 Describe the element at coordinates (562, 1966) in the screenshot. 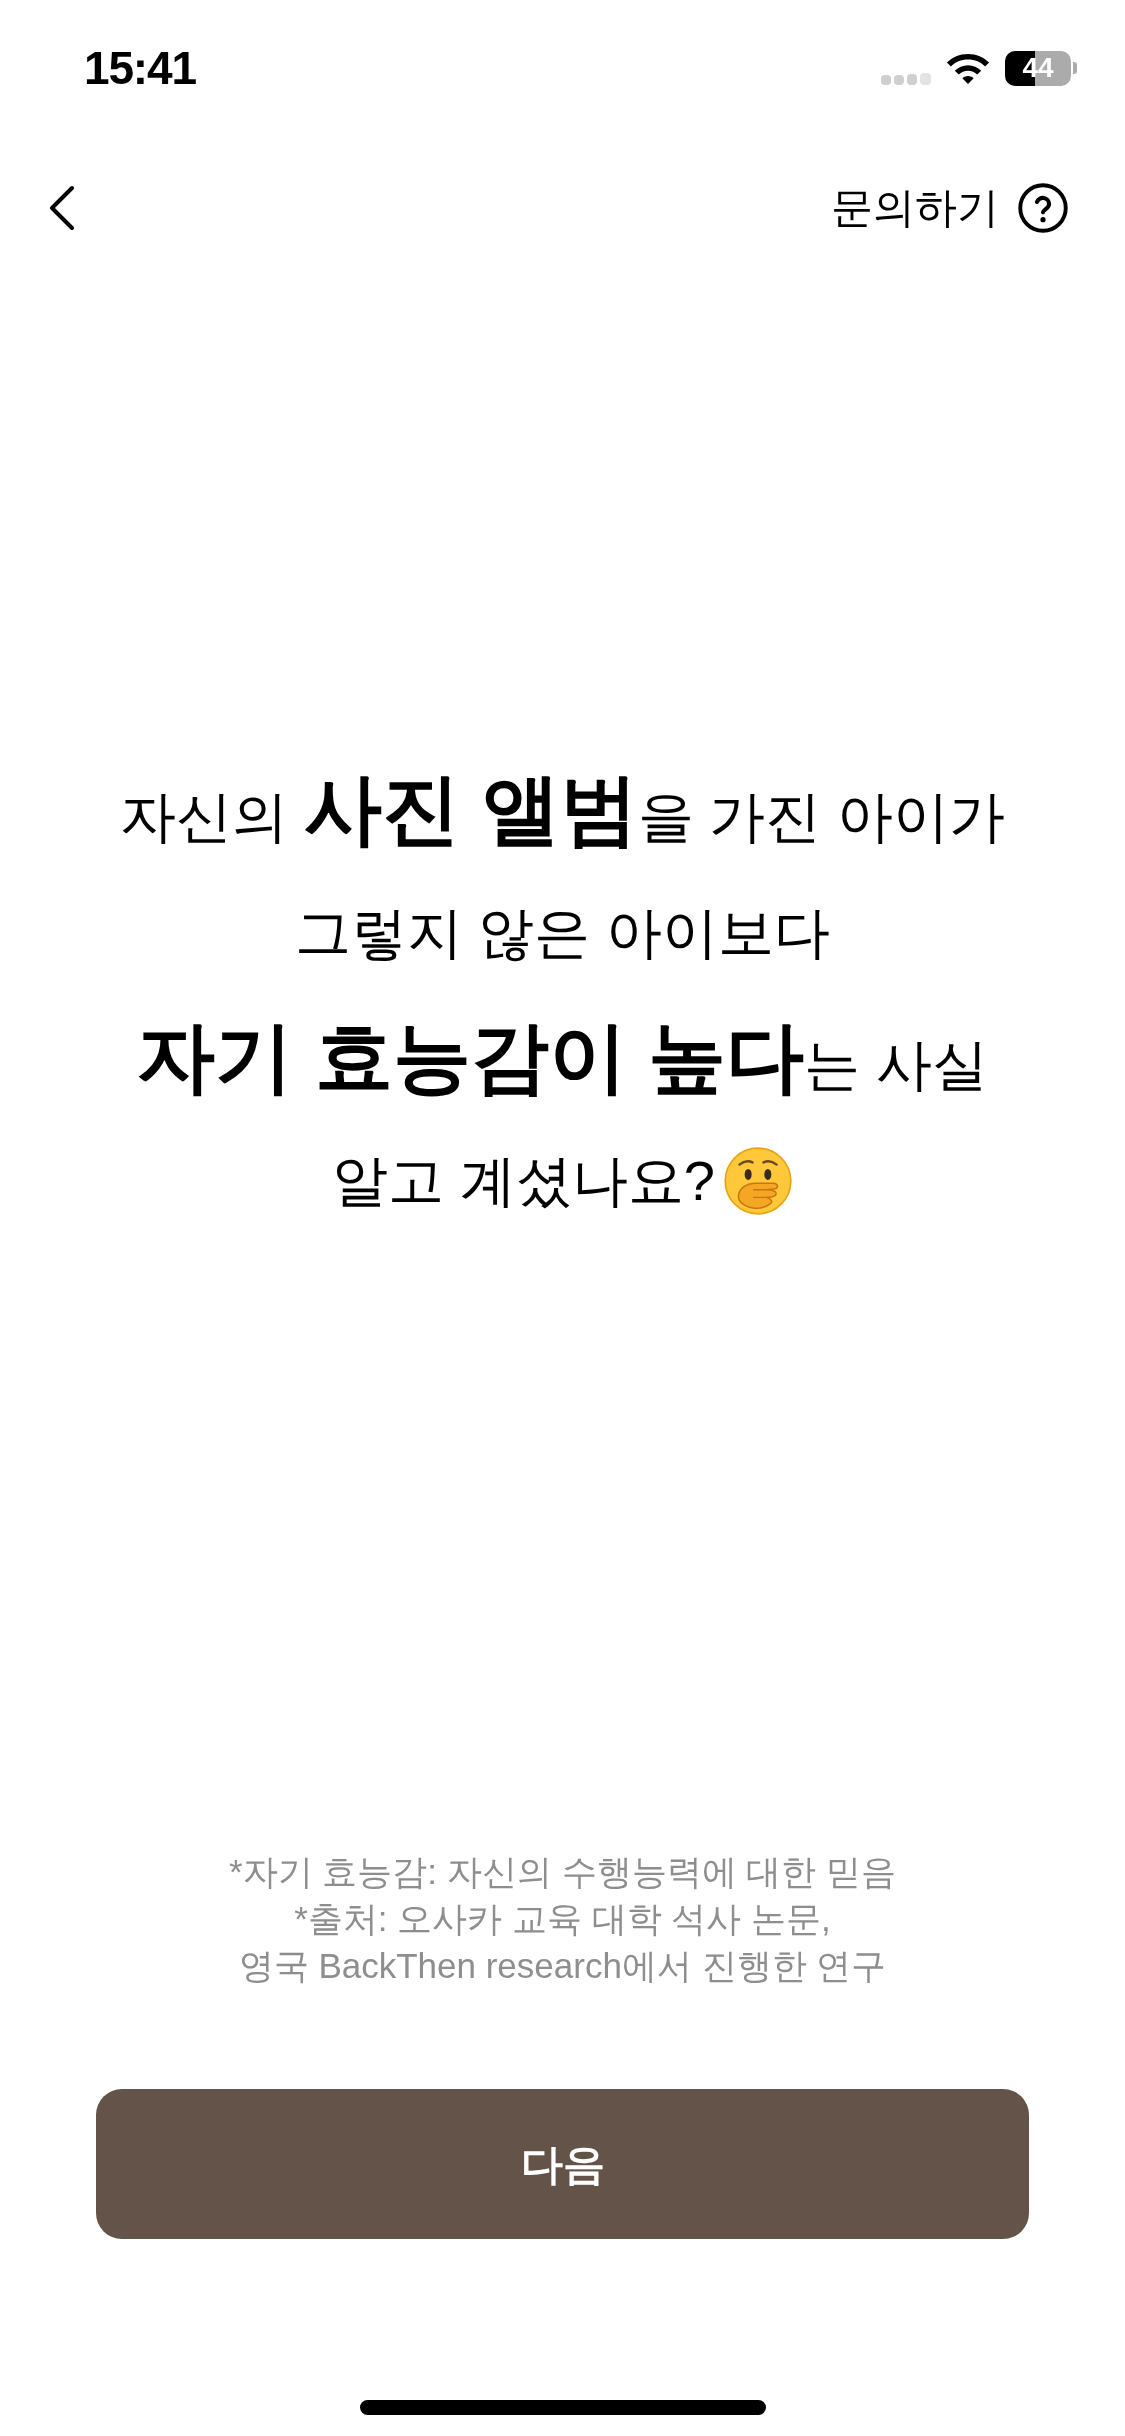

I see `footnote-text: 영국 BackThen research에서 진행한 연구` at that location.